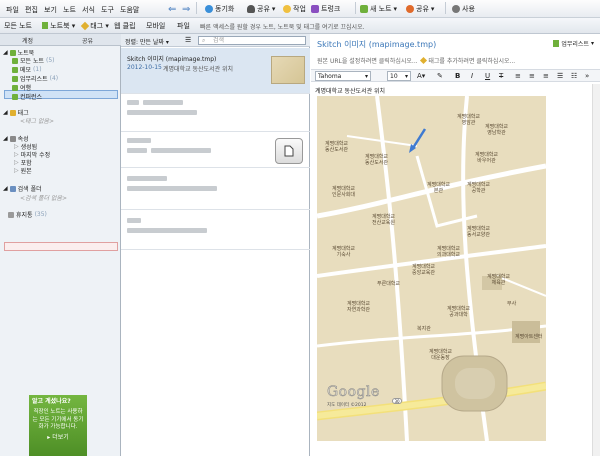 The width and height of the screenshot is (600, 456). I want to click on menu-note: 노트, so click(69, 10).